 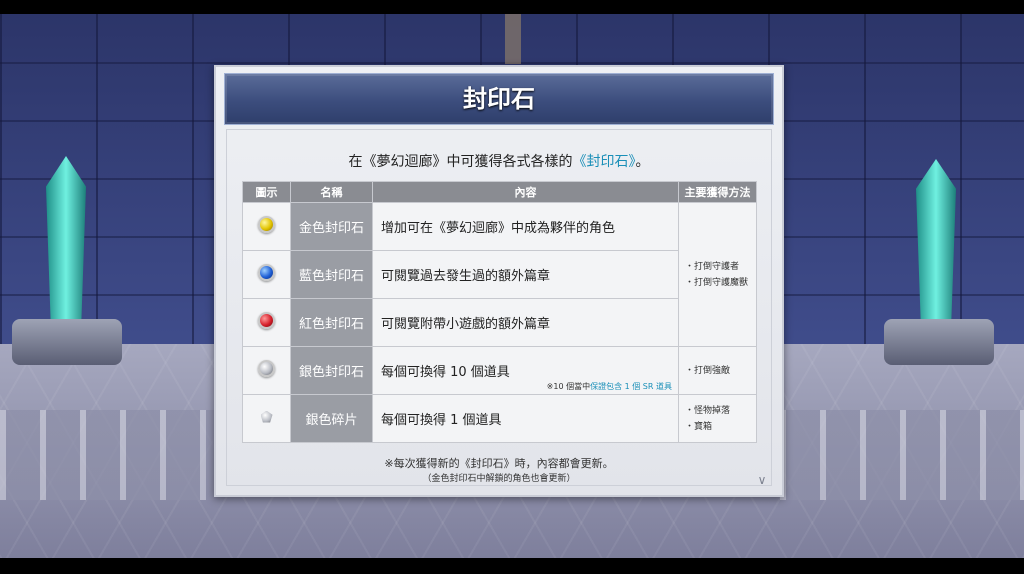 What do you see at coordinates (939, 342) in the screenshot?
I see `right-pedestal` at bounding box center [939, 342].